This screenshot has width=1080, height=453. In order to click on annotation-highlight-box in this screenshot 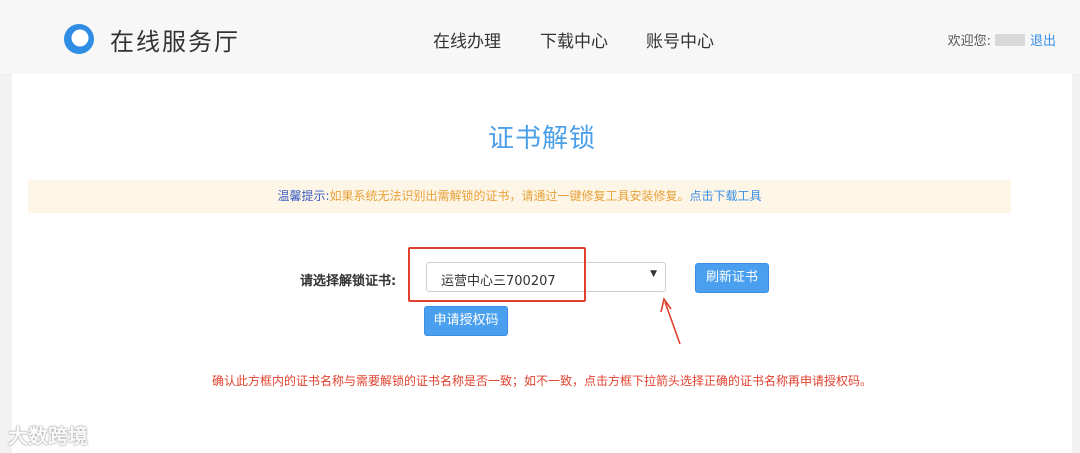, I will do `click(497, 274)`.